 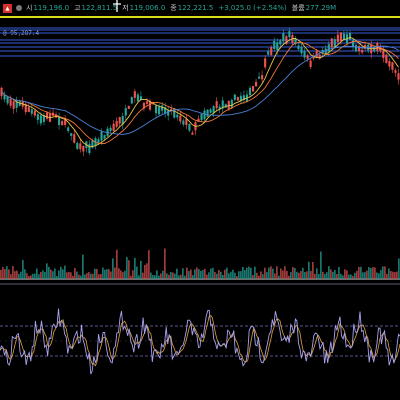 What do you see at coordinates (51, 8) in the screenshot?
I see `open-value: 119,196.0` at bounding box center [51, 8].